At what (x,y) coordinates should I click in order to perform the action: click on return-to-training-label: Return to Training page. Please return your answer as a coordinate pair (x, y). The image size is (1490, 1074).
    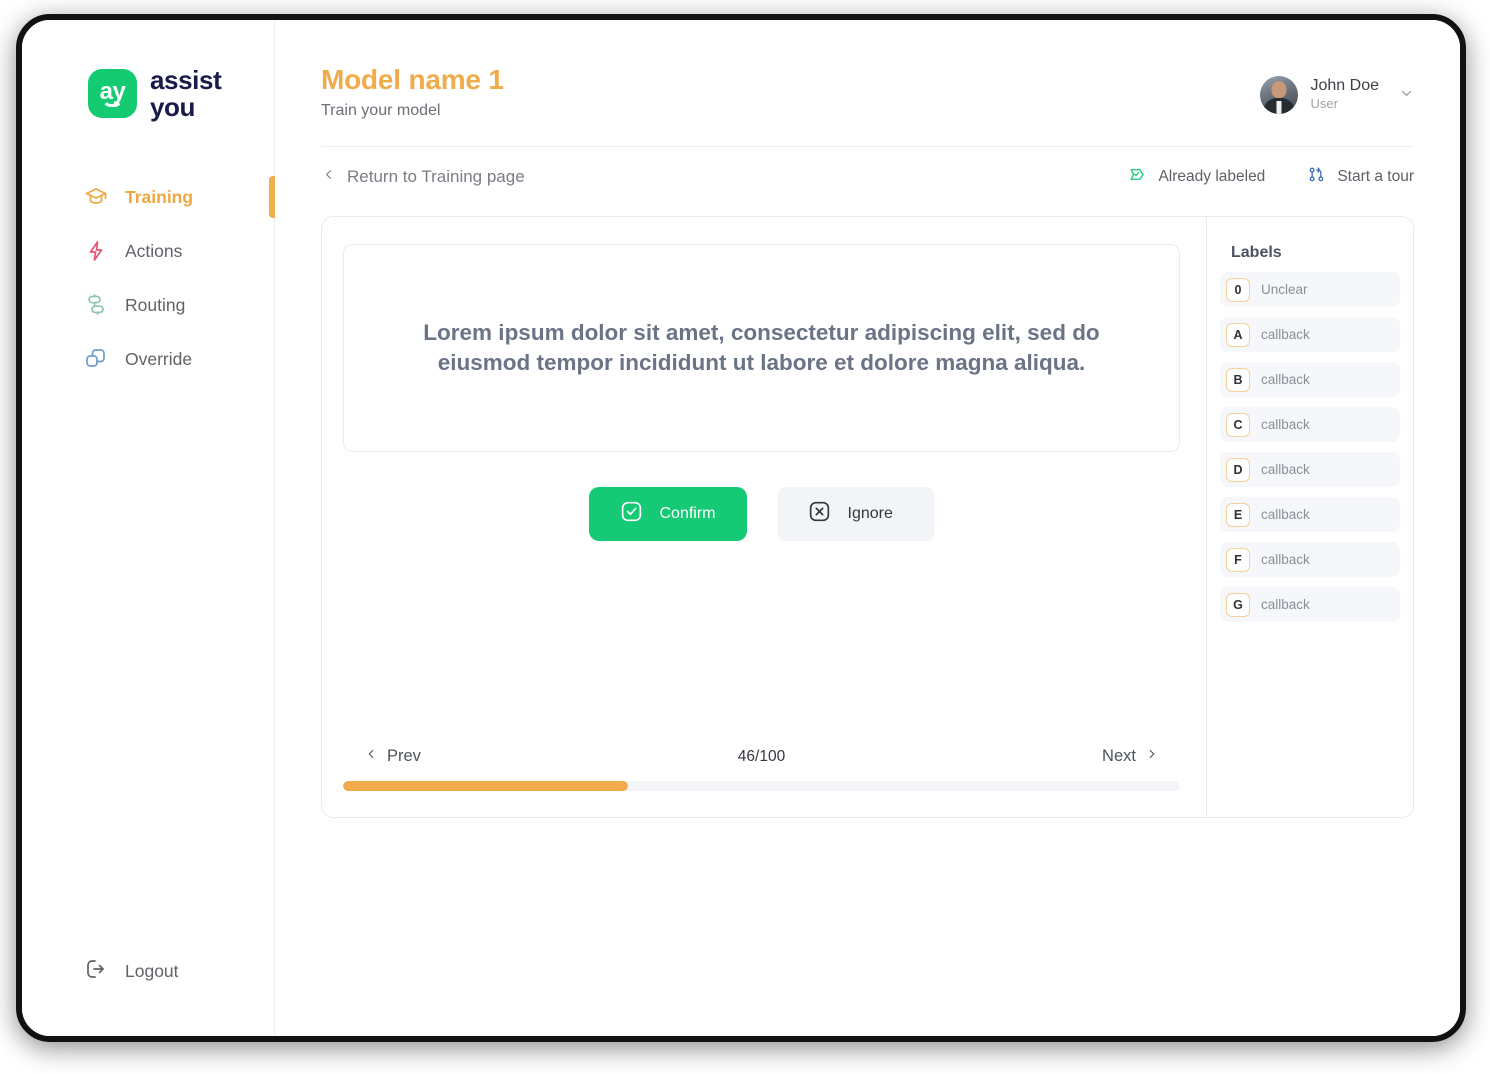
    Looking at the image, I should click on (436, 176).